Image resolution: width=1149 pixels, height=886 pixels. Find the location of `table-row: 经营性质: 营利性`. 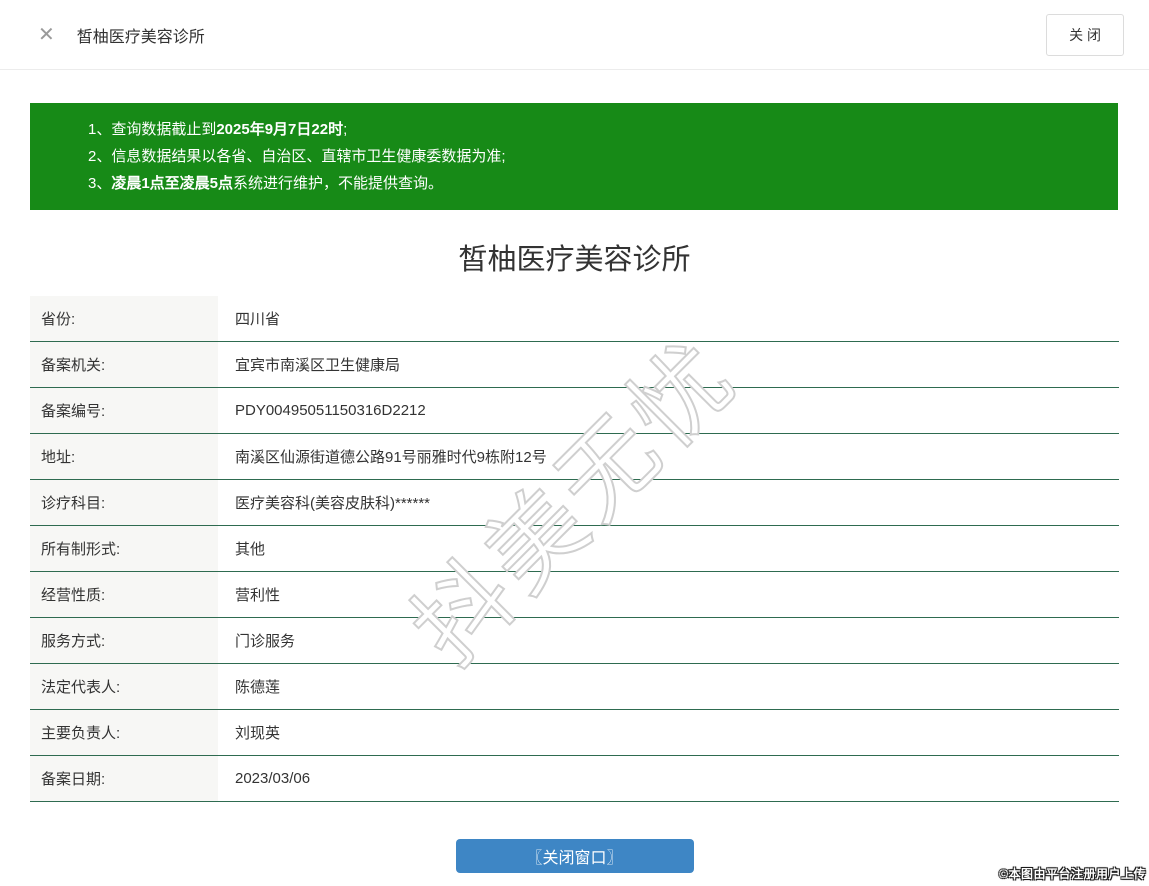

table-row: 经营性质: 营利性 is located at coordinates (574, 595).